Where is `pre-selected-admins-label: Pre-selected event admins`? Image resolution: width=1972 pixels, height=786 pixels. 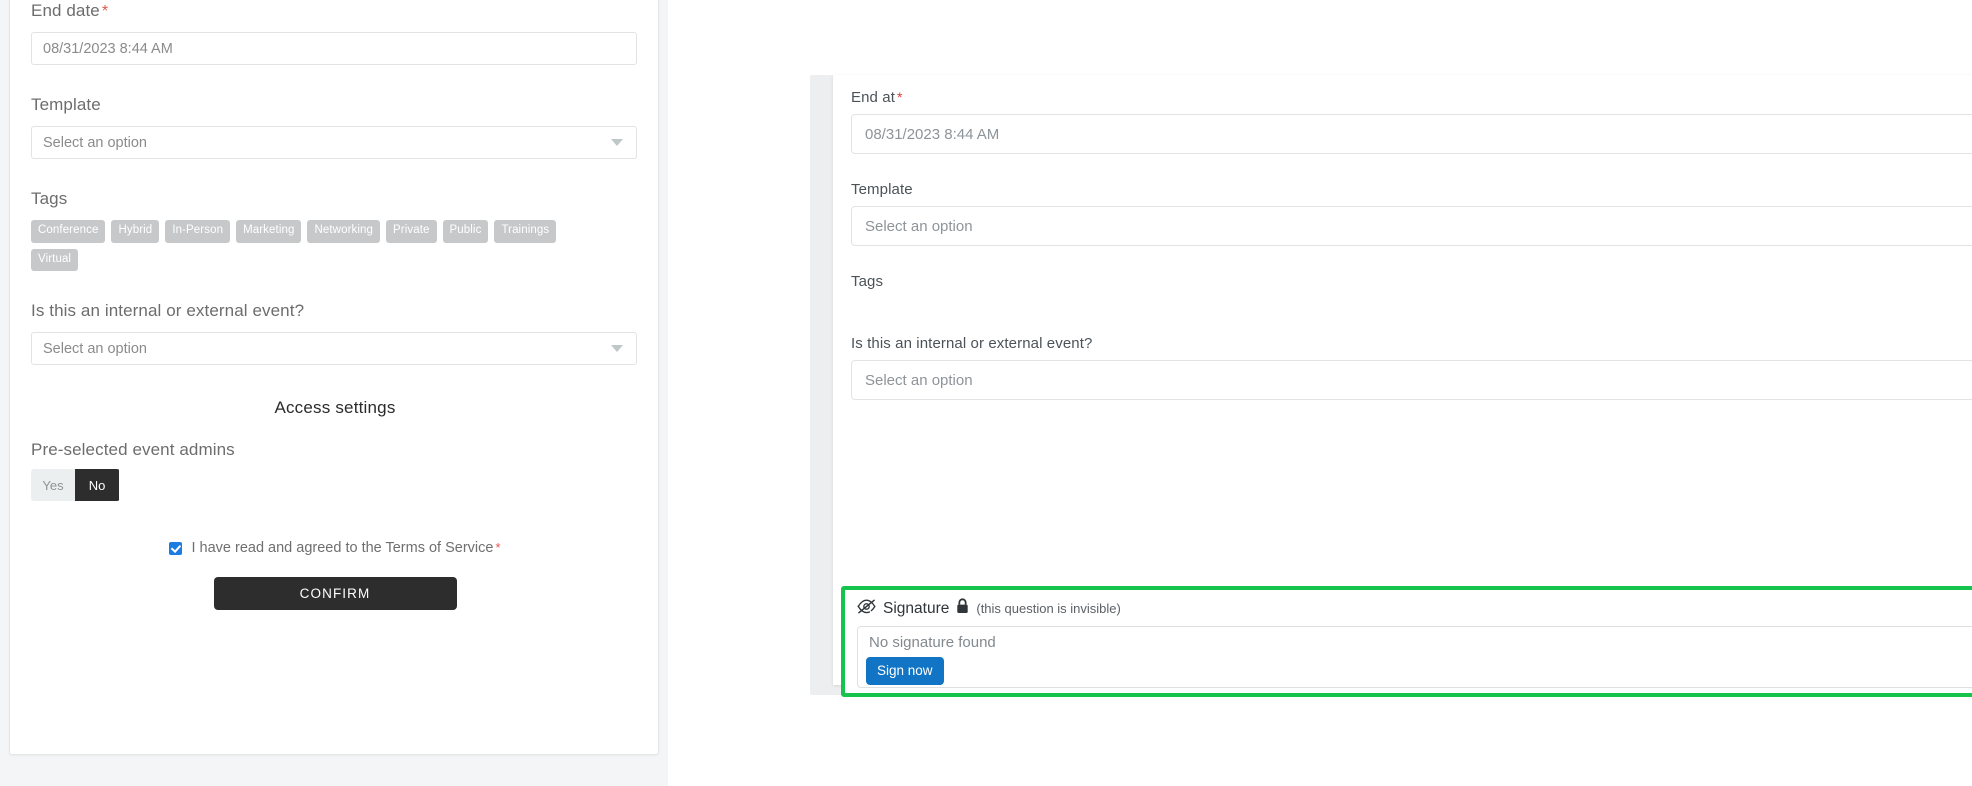
pre-selected-admins-label: Pre-selected event admins is located at coordinates (335, 450).